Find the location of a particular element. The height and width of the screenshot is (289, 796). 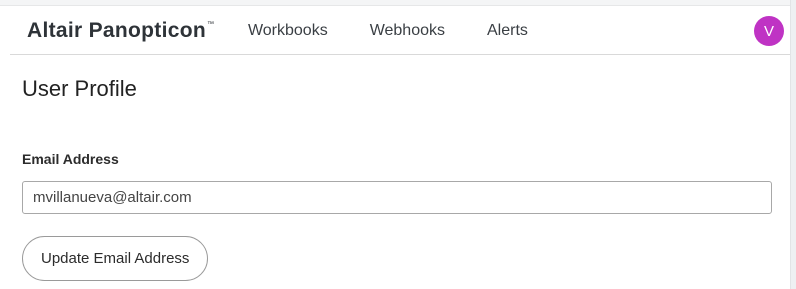

right-edge is located at coordinates (793, 144).